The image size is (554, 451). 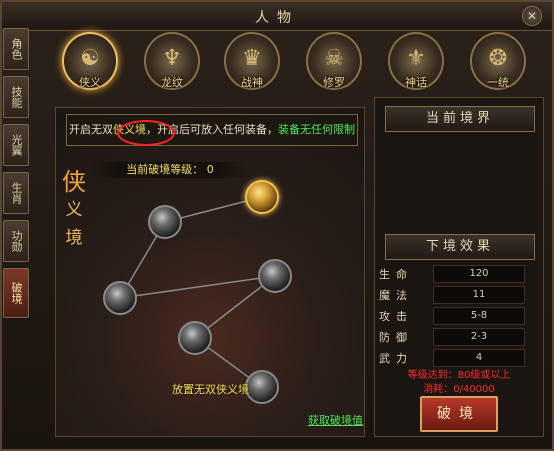 I want to click on level-bar: 当前破境等级： 0, so click(x=170, y=170).